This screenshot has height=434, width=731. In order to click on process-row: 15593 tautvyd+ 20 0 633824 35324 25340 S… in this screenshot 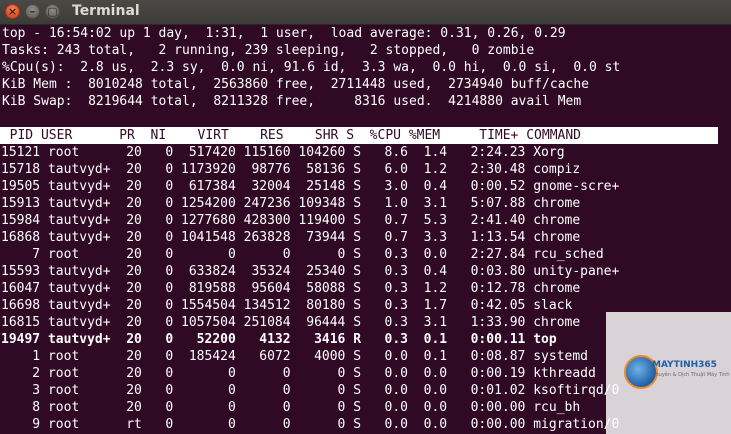, I will do `click(310, 271)`.